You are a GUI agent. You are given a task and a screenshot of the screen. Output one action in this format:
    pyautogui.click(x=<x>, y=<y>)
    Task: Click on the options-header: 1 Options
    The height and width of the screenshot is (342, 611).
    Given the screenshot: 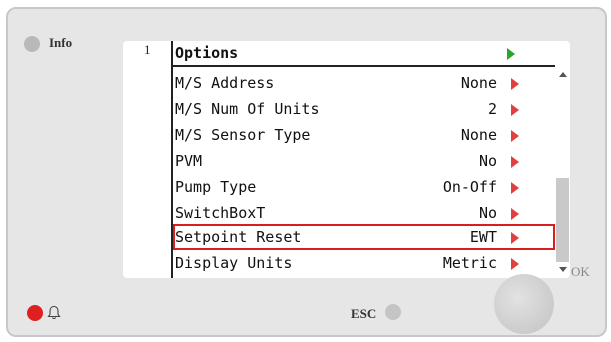 What is the action you would take?
    pyautogui.click(x=339, y=53)
    